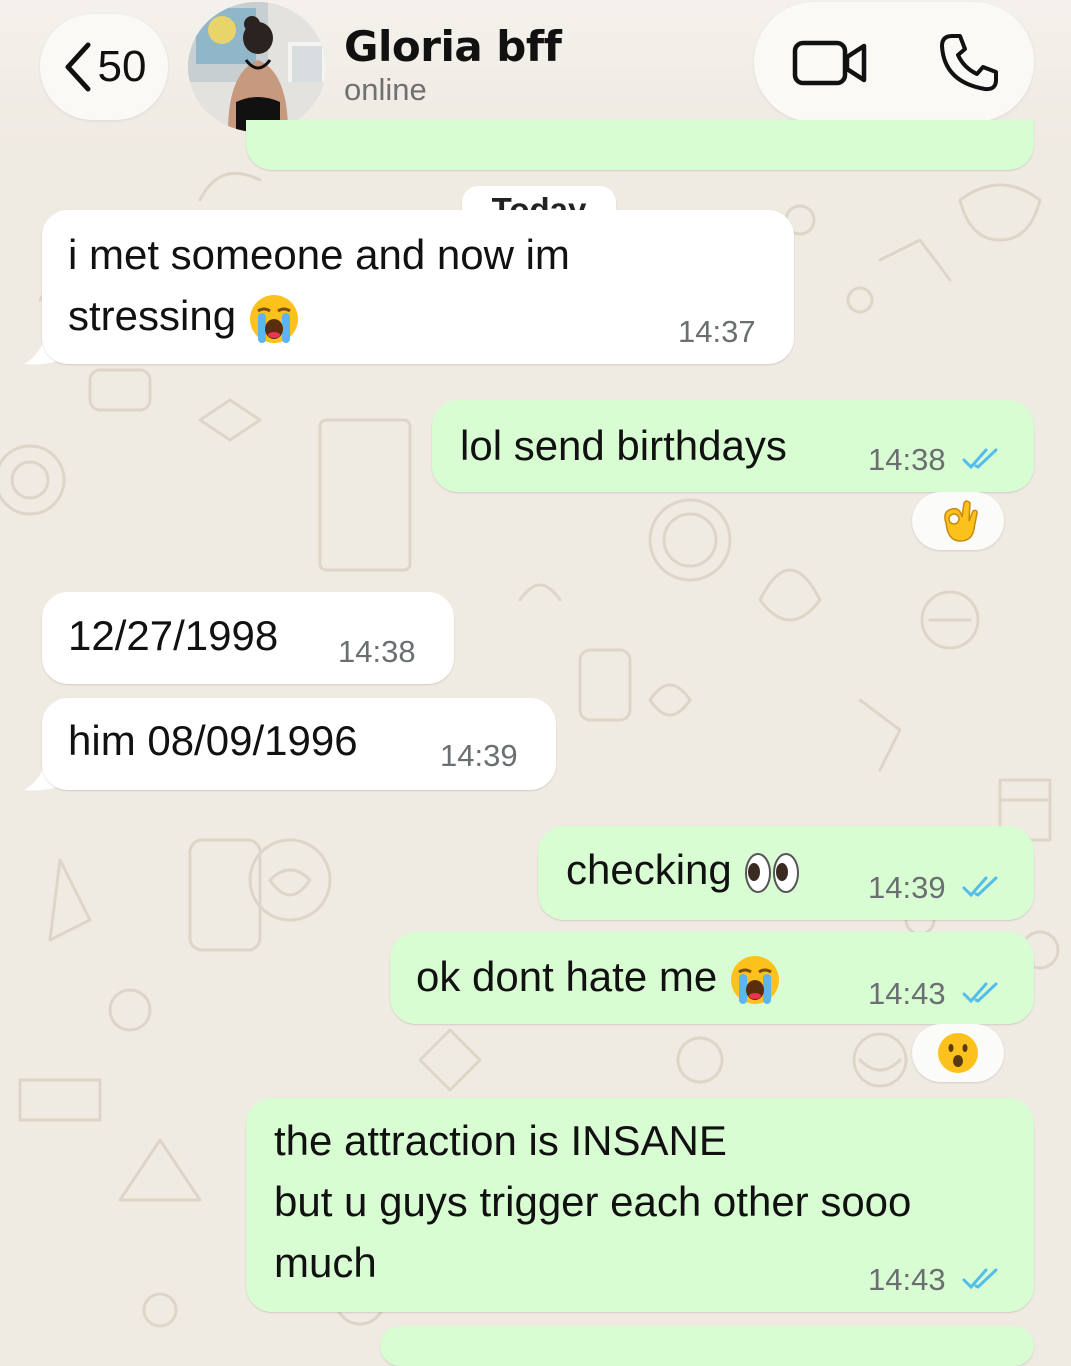 This screenshot has width=1071, height=1366. What do you see at coordinates (593, 1201) in the screenshot?
I see `message-text: but u guys trigger each other sooo` at bounding box center [593, 1201].